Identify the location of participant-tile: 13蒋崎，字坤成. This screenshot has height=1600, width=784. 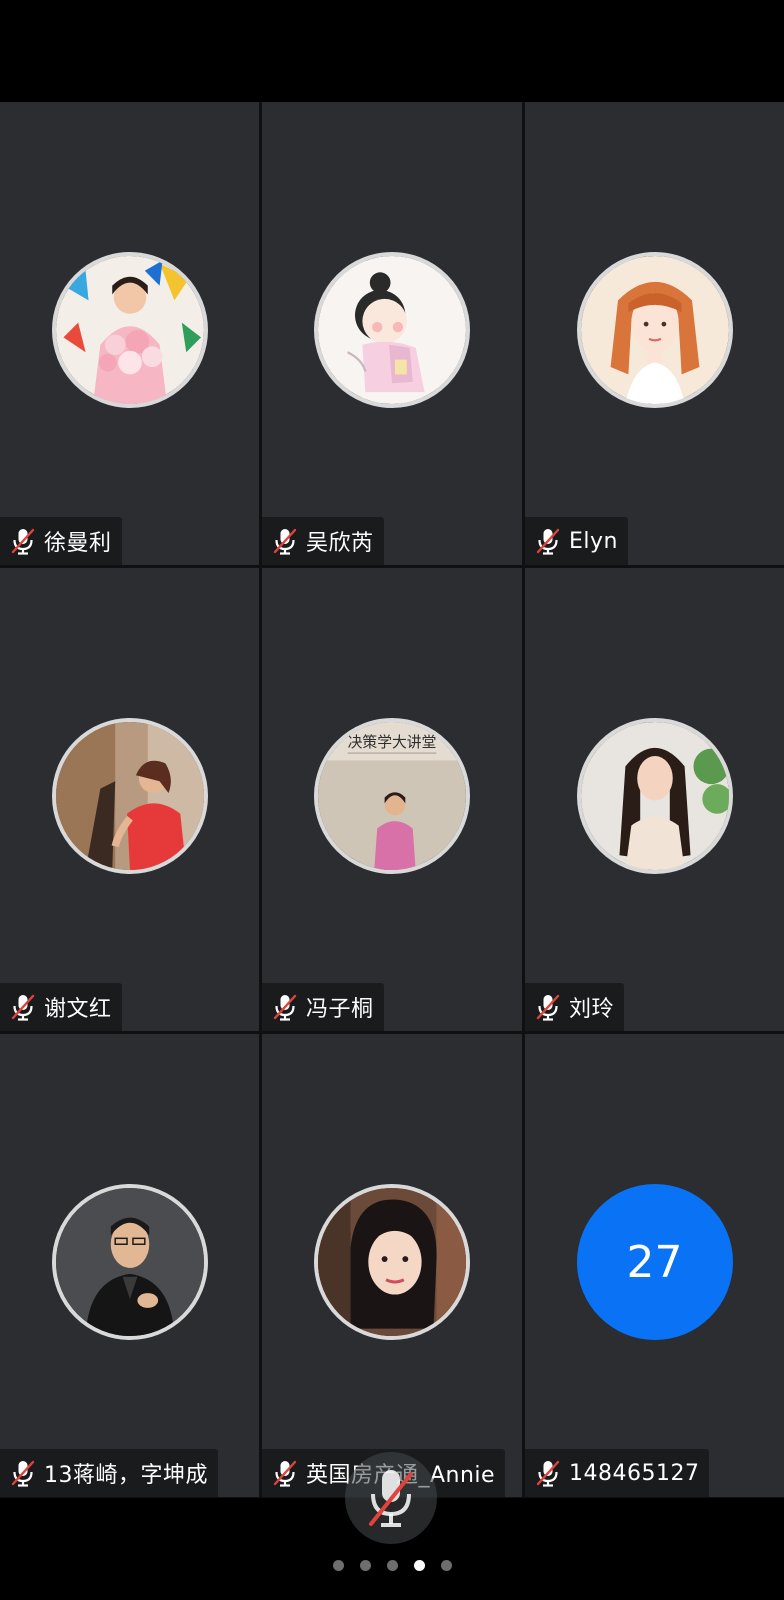
(129, 1265).